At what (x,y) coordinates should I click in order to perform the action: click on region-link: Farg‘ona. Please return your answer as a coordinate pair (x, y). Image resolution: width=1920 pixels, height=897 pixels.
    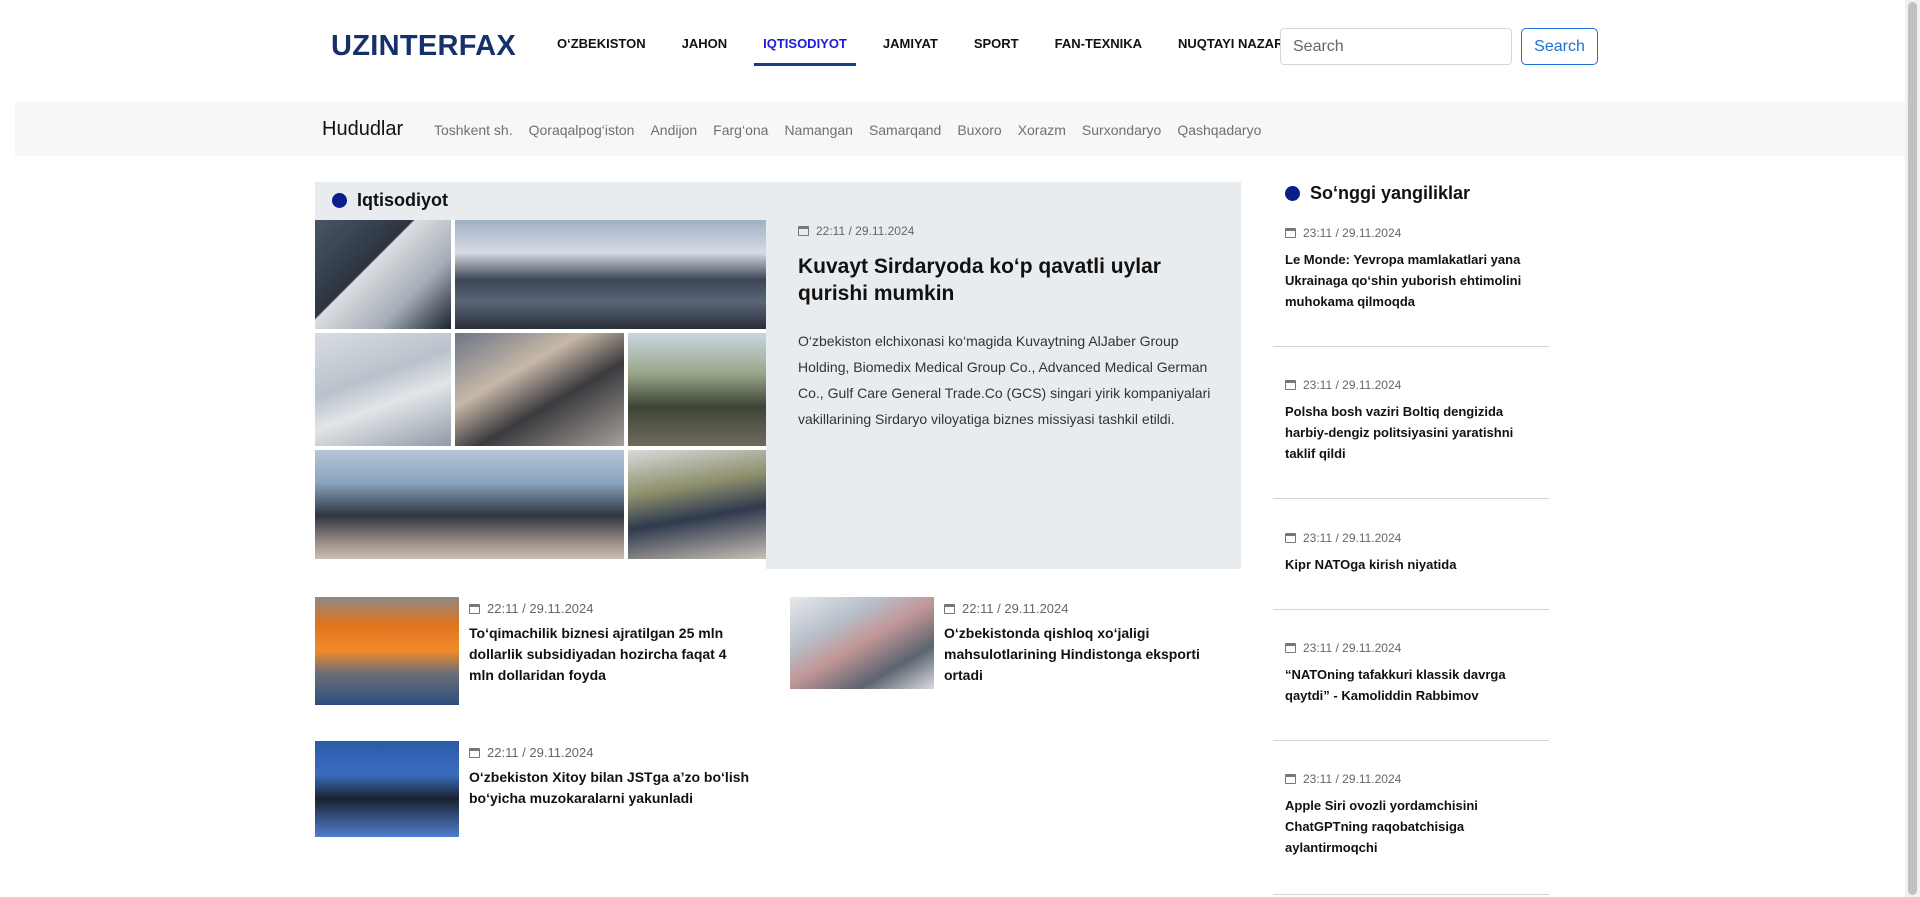
    Looking at the image, I should click on (740, 130).